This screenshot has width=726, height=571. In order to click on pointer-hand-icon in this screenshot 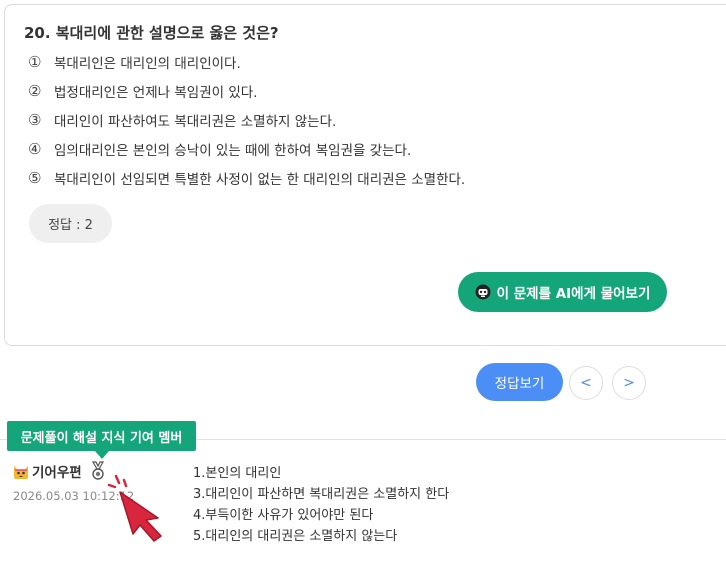, I will do `click(134, 508)`.